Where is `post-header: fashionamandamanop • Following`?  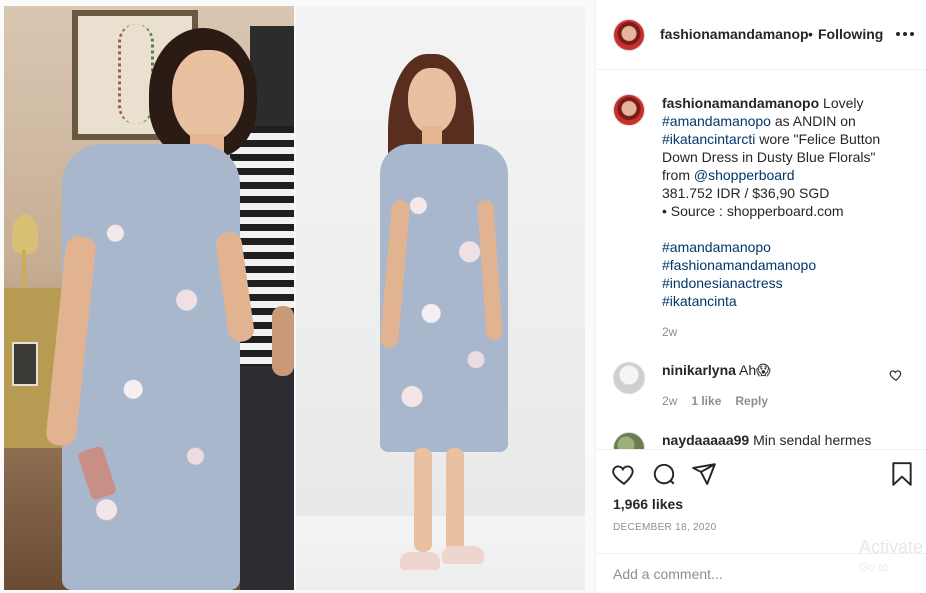 post-header: fashionamandamanop • Following is located at coordinates (761, 35).